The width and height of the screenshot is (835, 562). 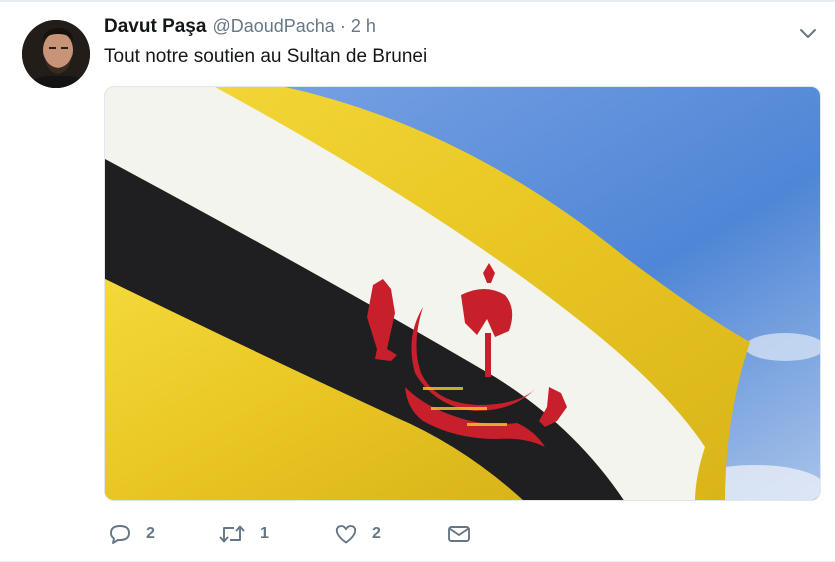 What do you see at coordinates (346, 534) in the screenshot?
I see `heart-icon` at bounding box center [346, 534].